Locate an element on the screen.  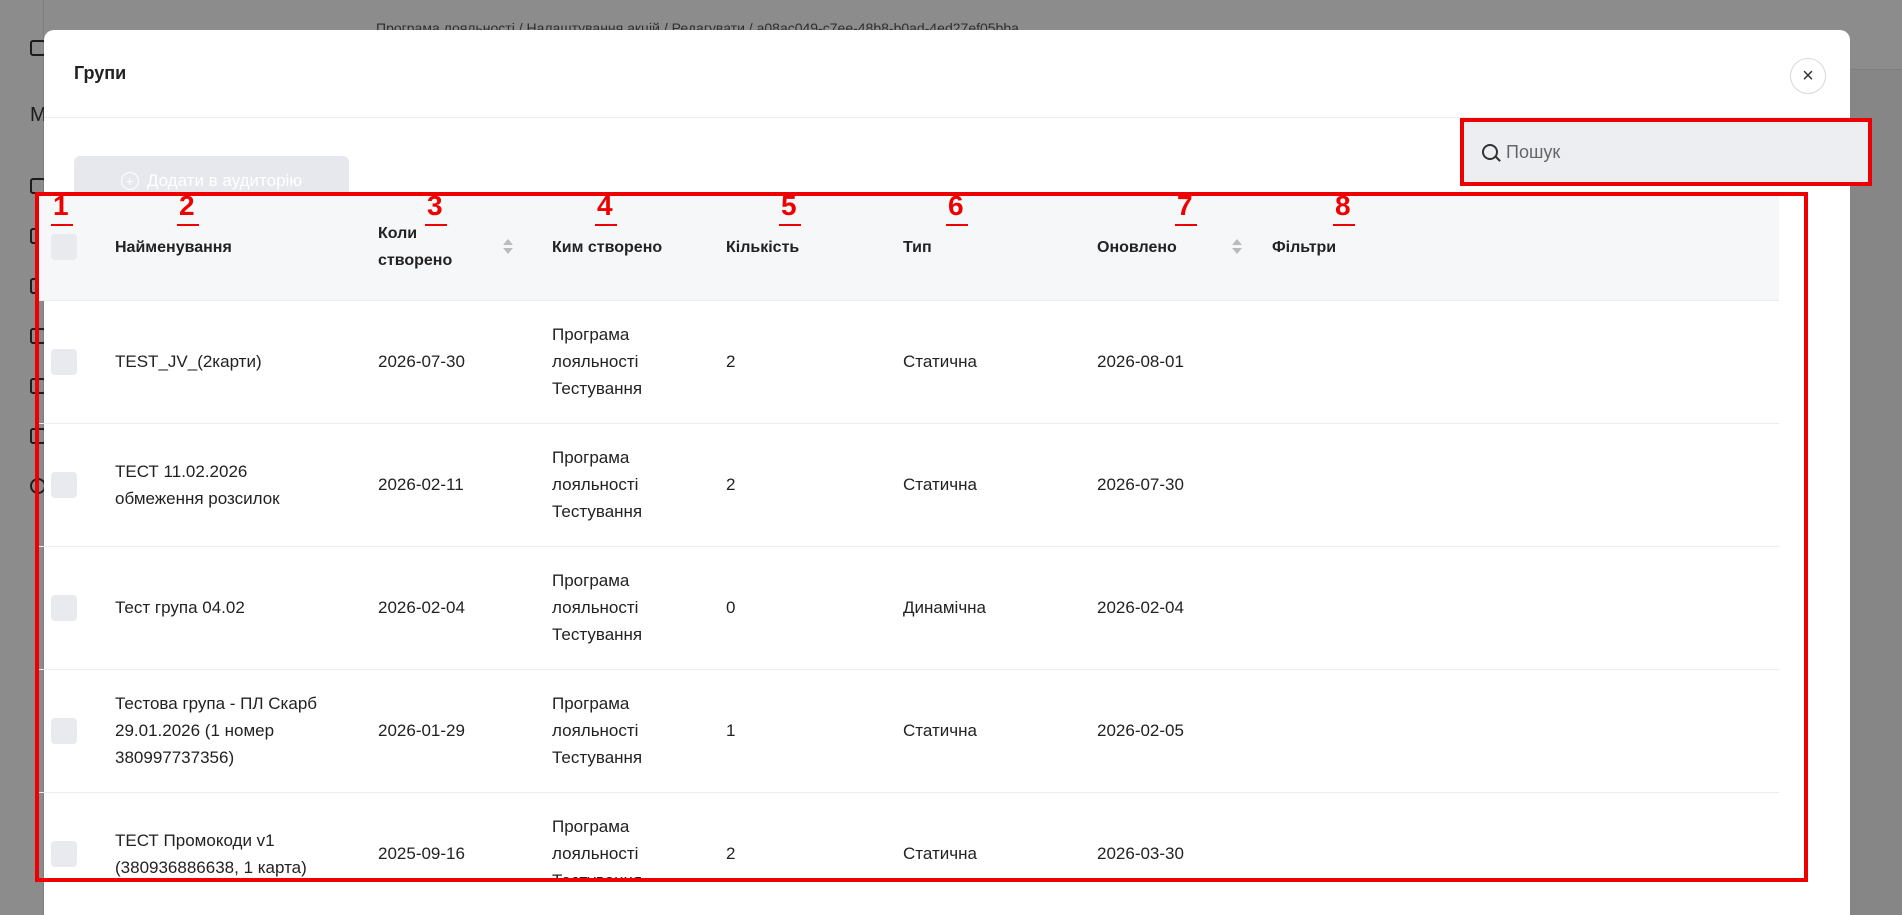
row-name: 29.01.2026 (1 номер is located at coordinates (195, 730).